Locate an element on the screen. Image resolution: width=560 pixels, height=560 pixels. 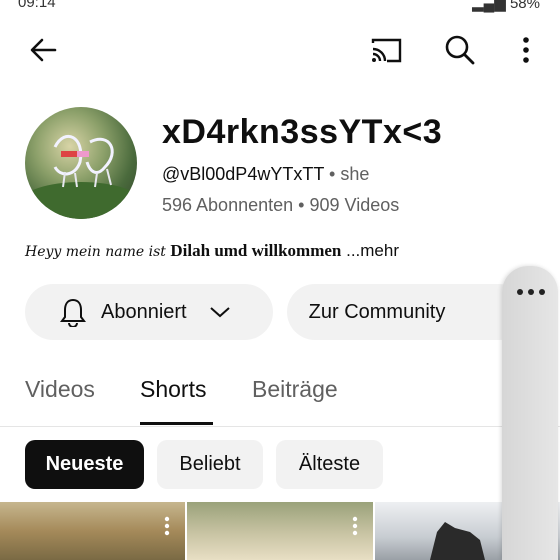
subscribed-button: Abonniert is located at coordinates (149, 312).